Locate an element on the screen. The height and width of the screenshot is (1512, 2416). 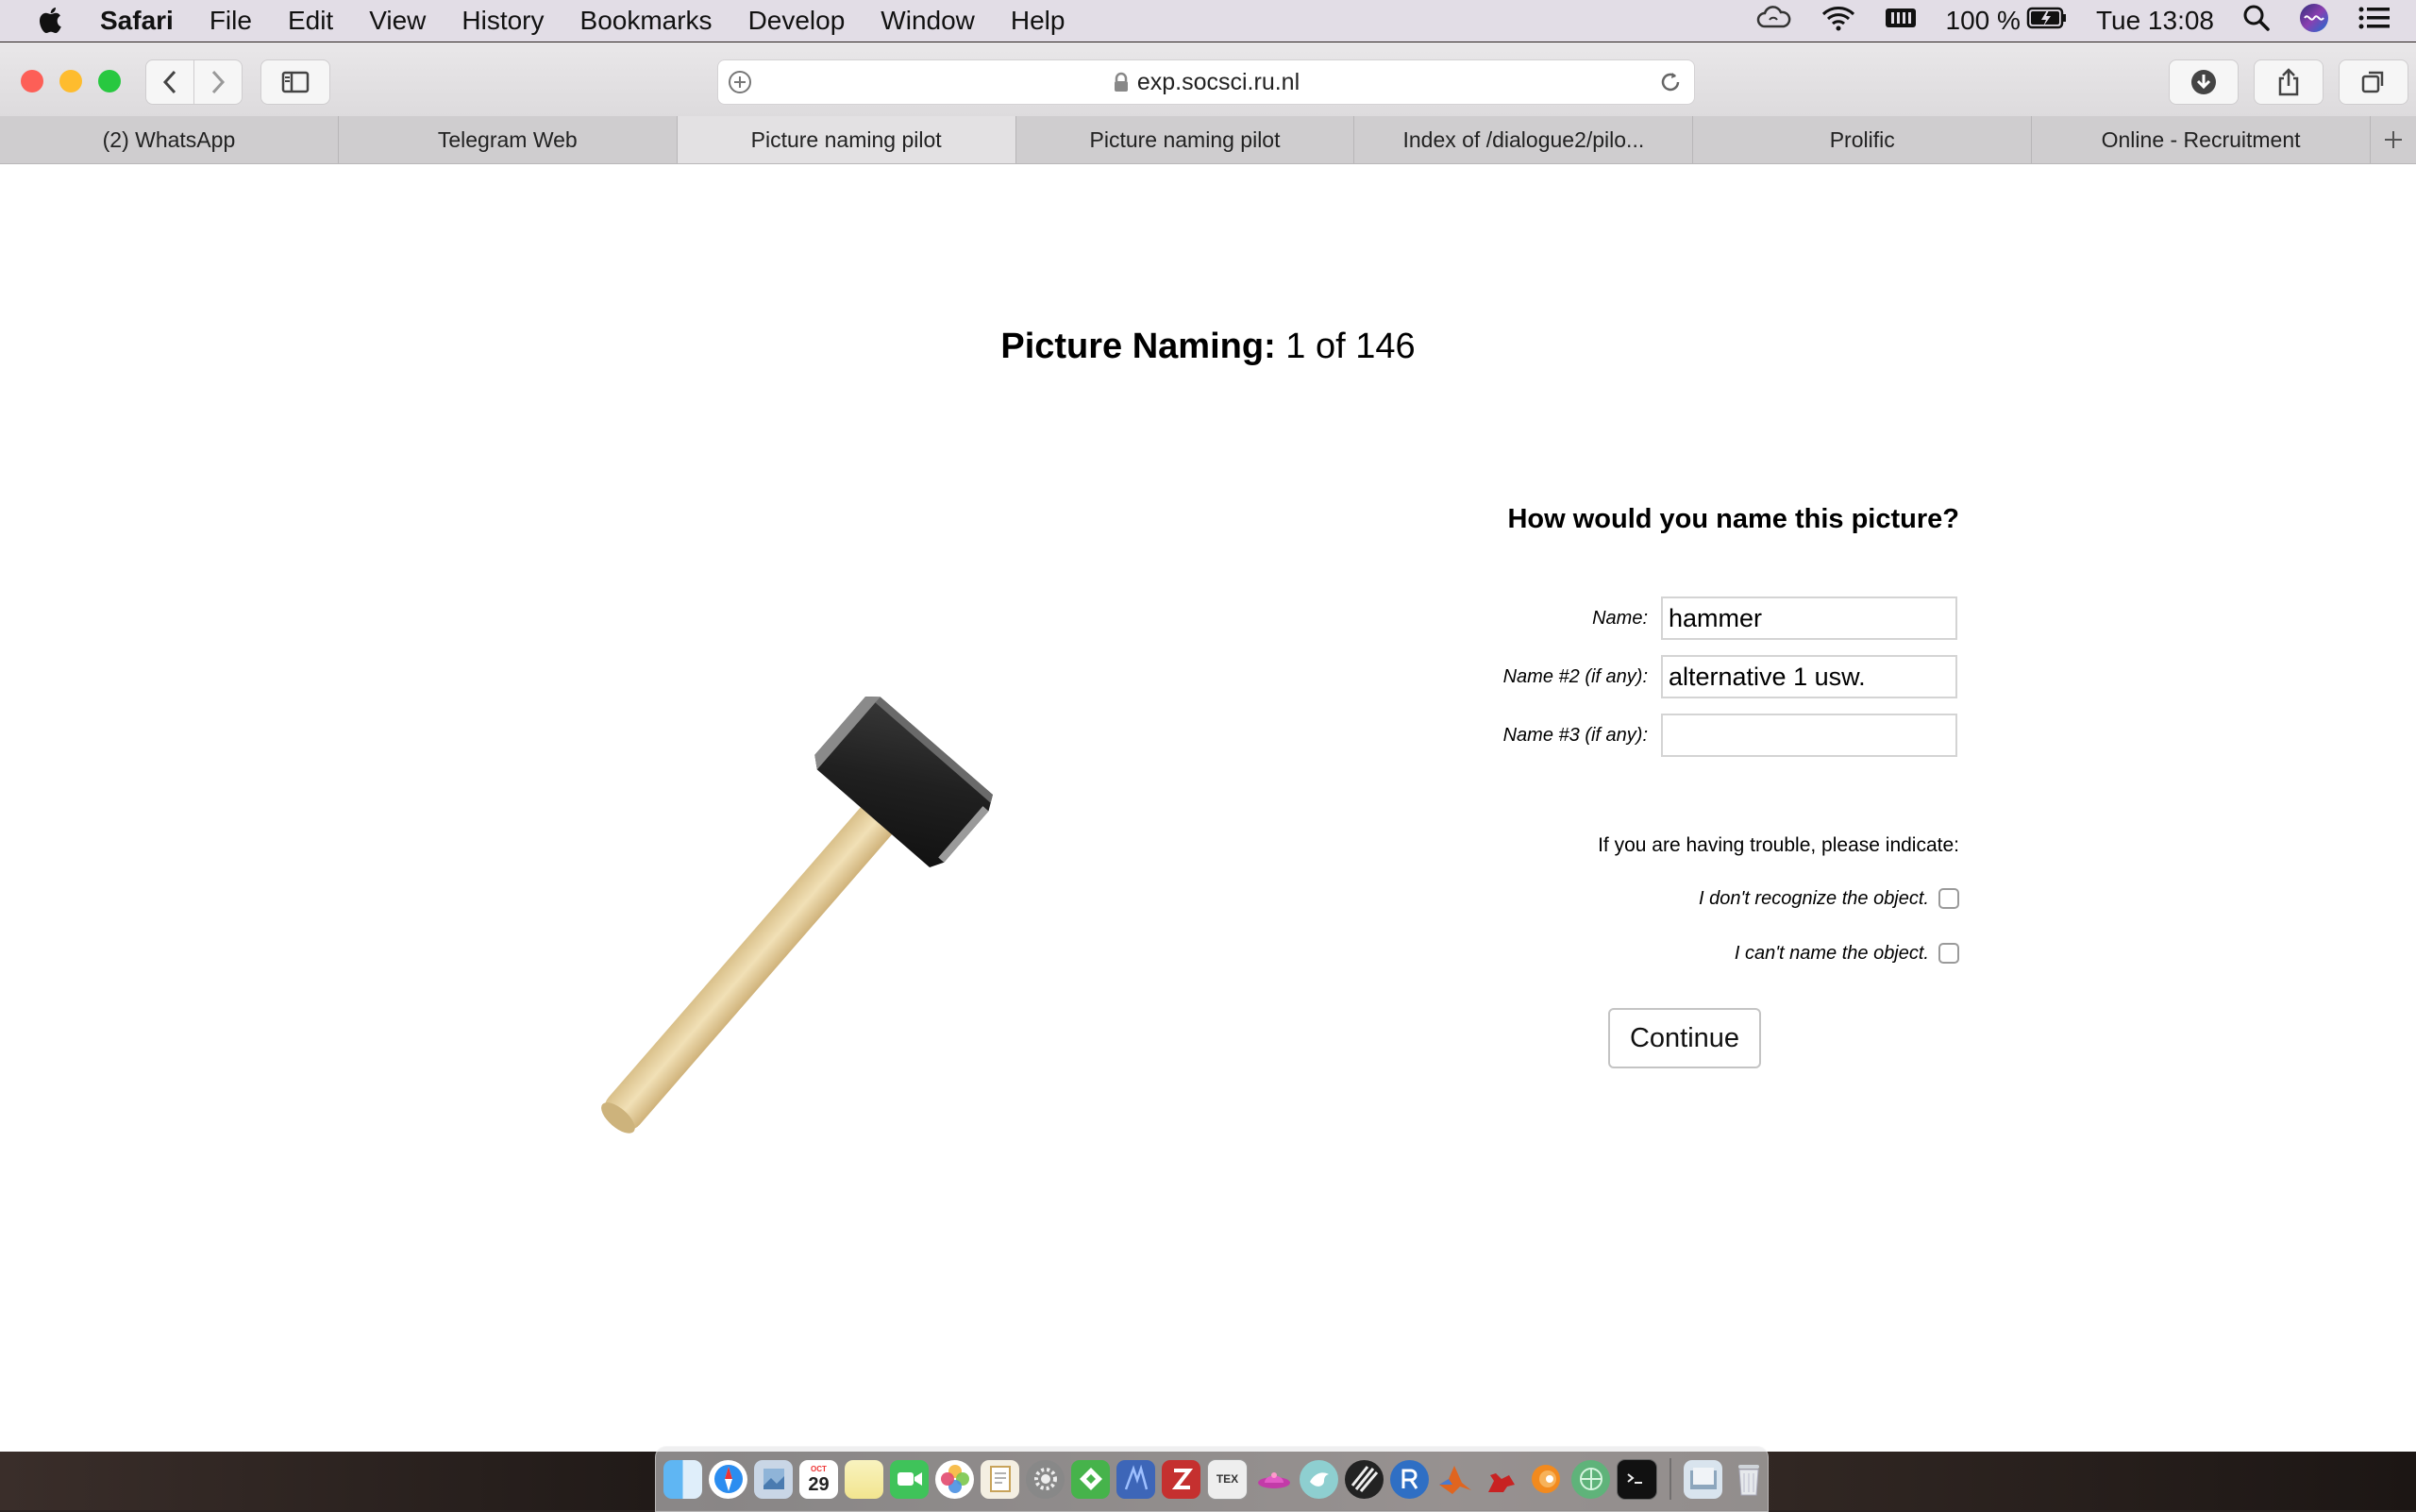
unrecognized-checkbox is located at coordinates (1948, 898).